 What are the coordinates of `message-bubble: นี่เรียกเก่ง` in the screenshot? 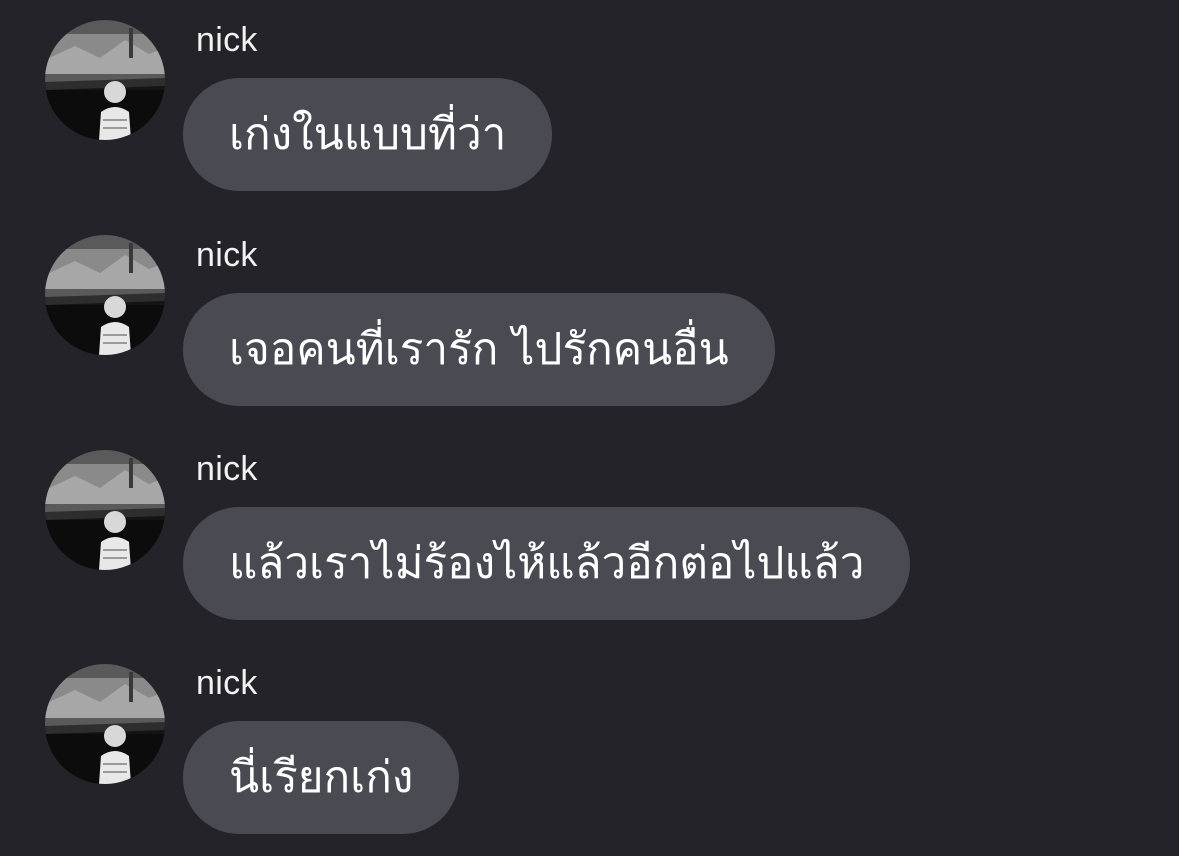 It's located at (321, 777).